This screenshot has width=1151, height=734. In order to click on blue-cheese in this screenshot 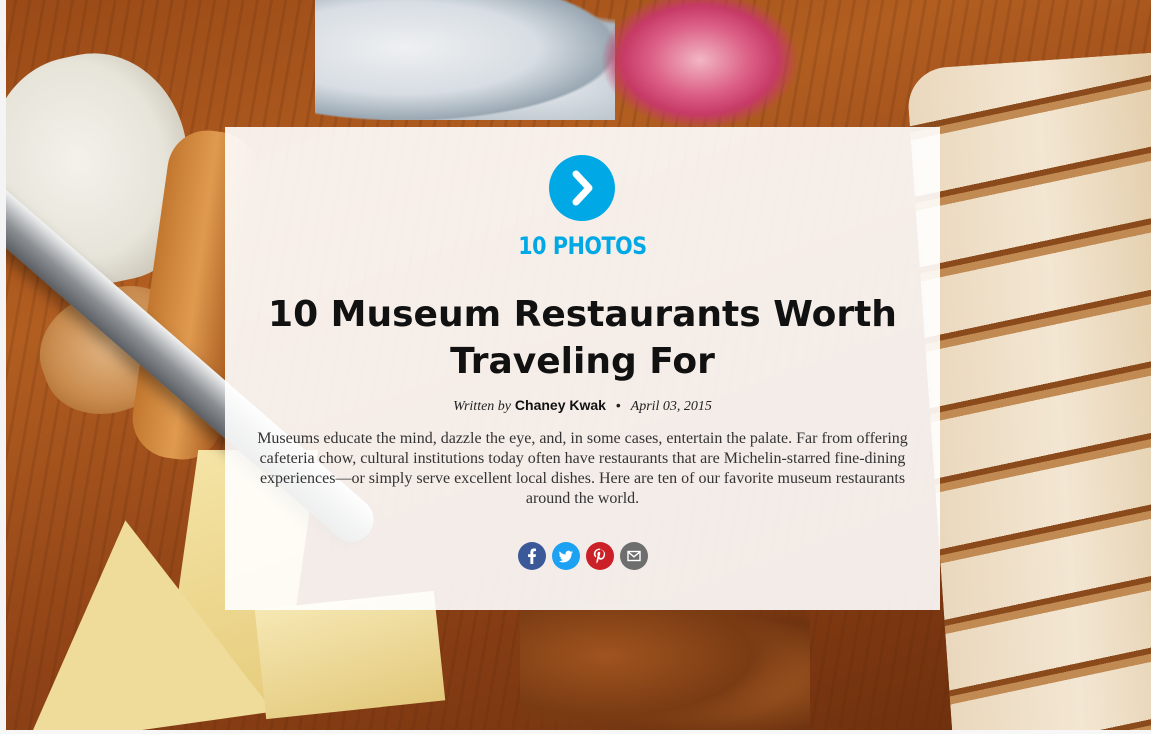, I will do `click(465, 60)`.